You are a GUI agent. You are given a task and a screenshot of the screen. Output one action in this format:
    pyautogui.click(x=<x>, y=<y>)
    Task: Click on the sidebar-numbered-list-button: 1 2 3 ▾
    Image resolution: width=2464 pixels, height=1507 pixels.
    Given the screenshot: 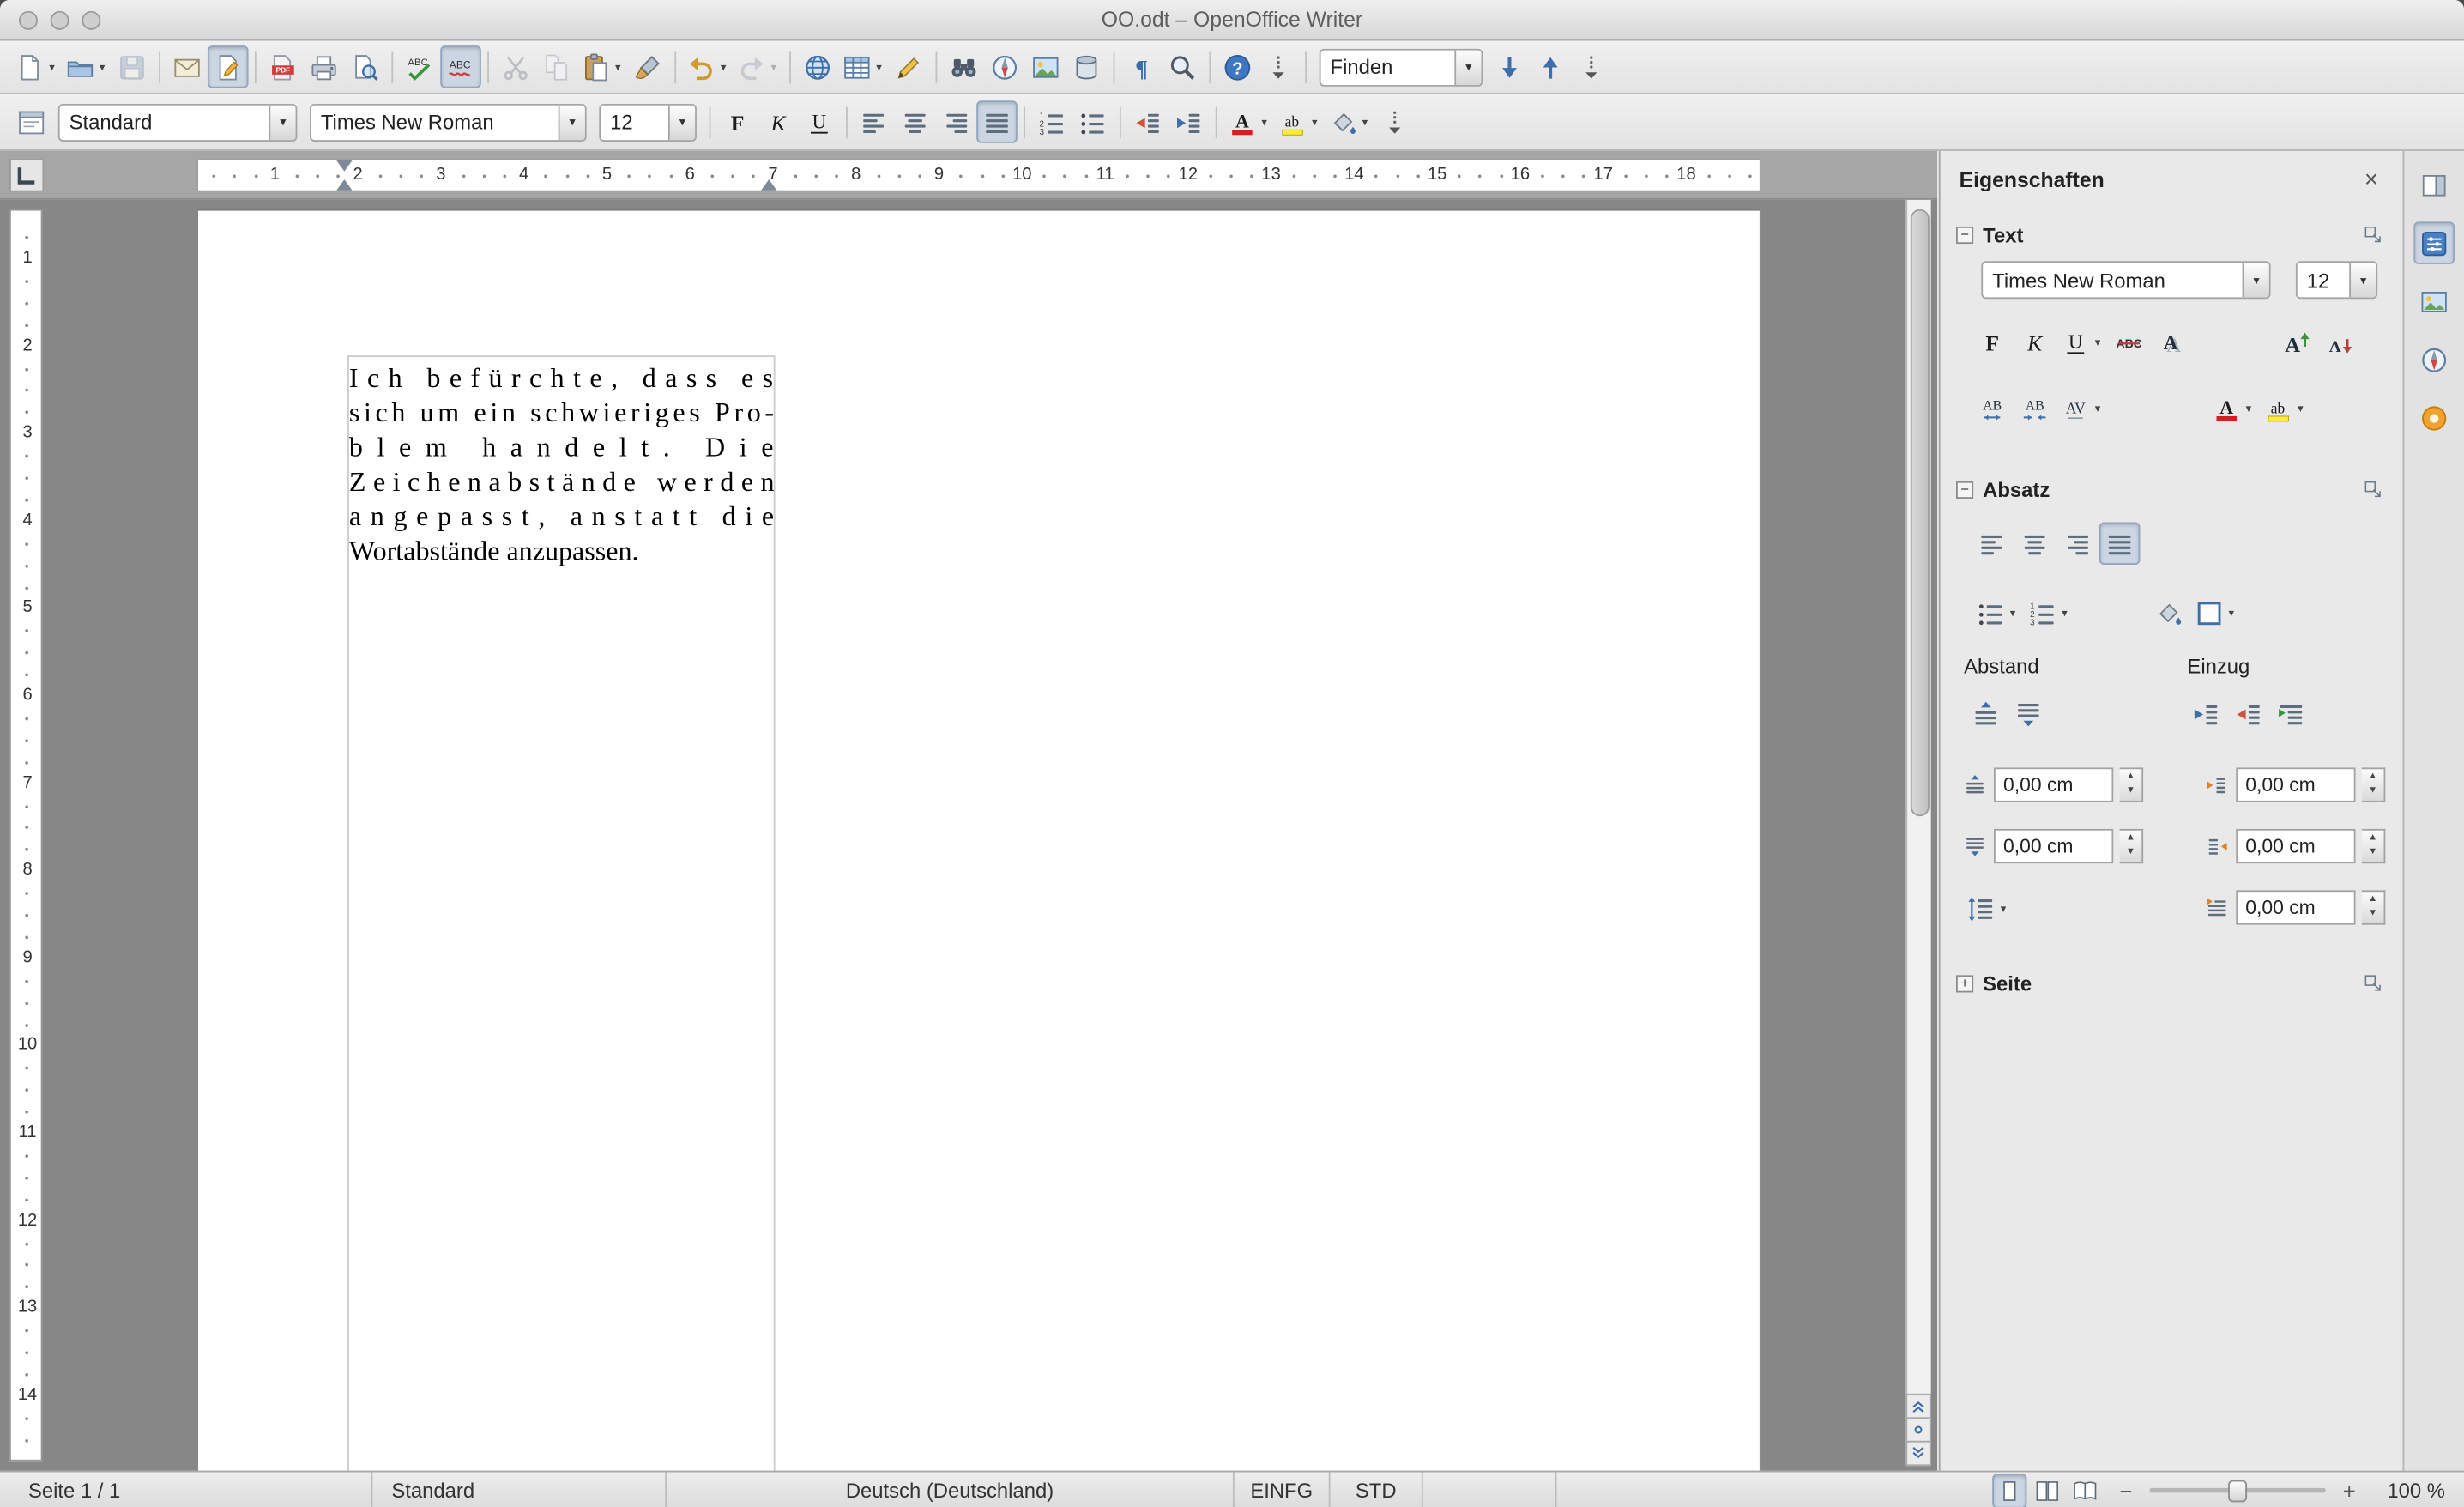 What is the action you would take?
    pyautogui.click(x=2049, y=612)
    